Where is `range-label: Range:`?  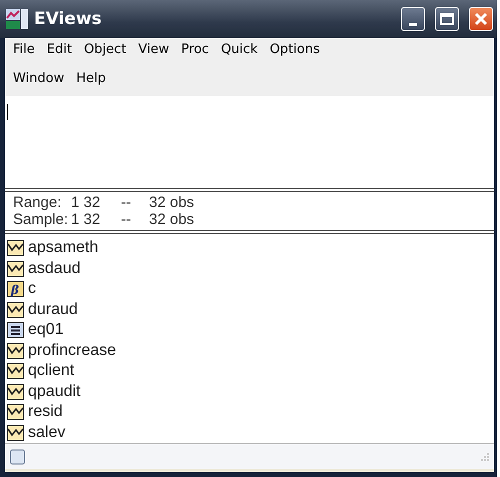 range-label: Range: is located at coordinates (37, 202).